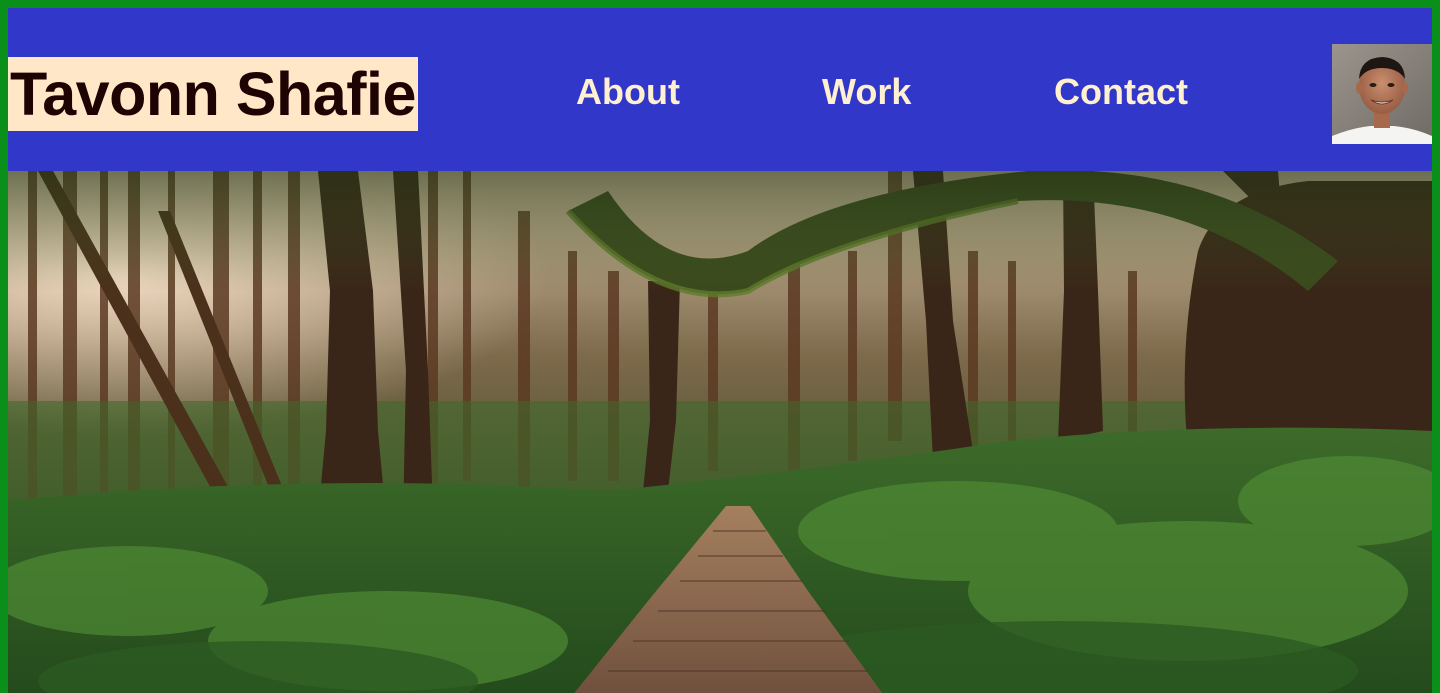 The image size is (1440, 693). What do you see at coordinates (866, 92) in the screenshot?
I see `nav-link-work: Work` at bounding box center [866, 92].